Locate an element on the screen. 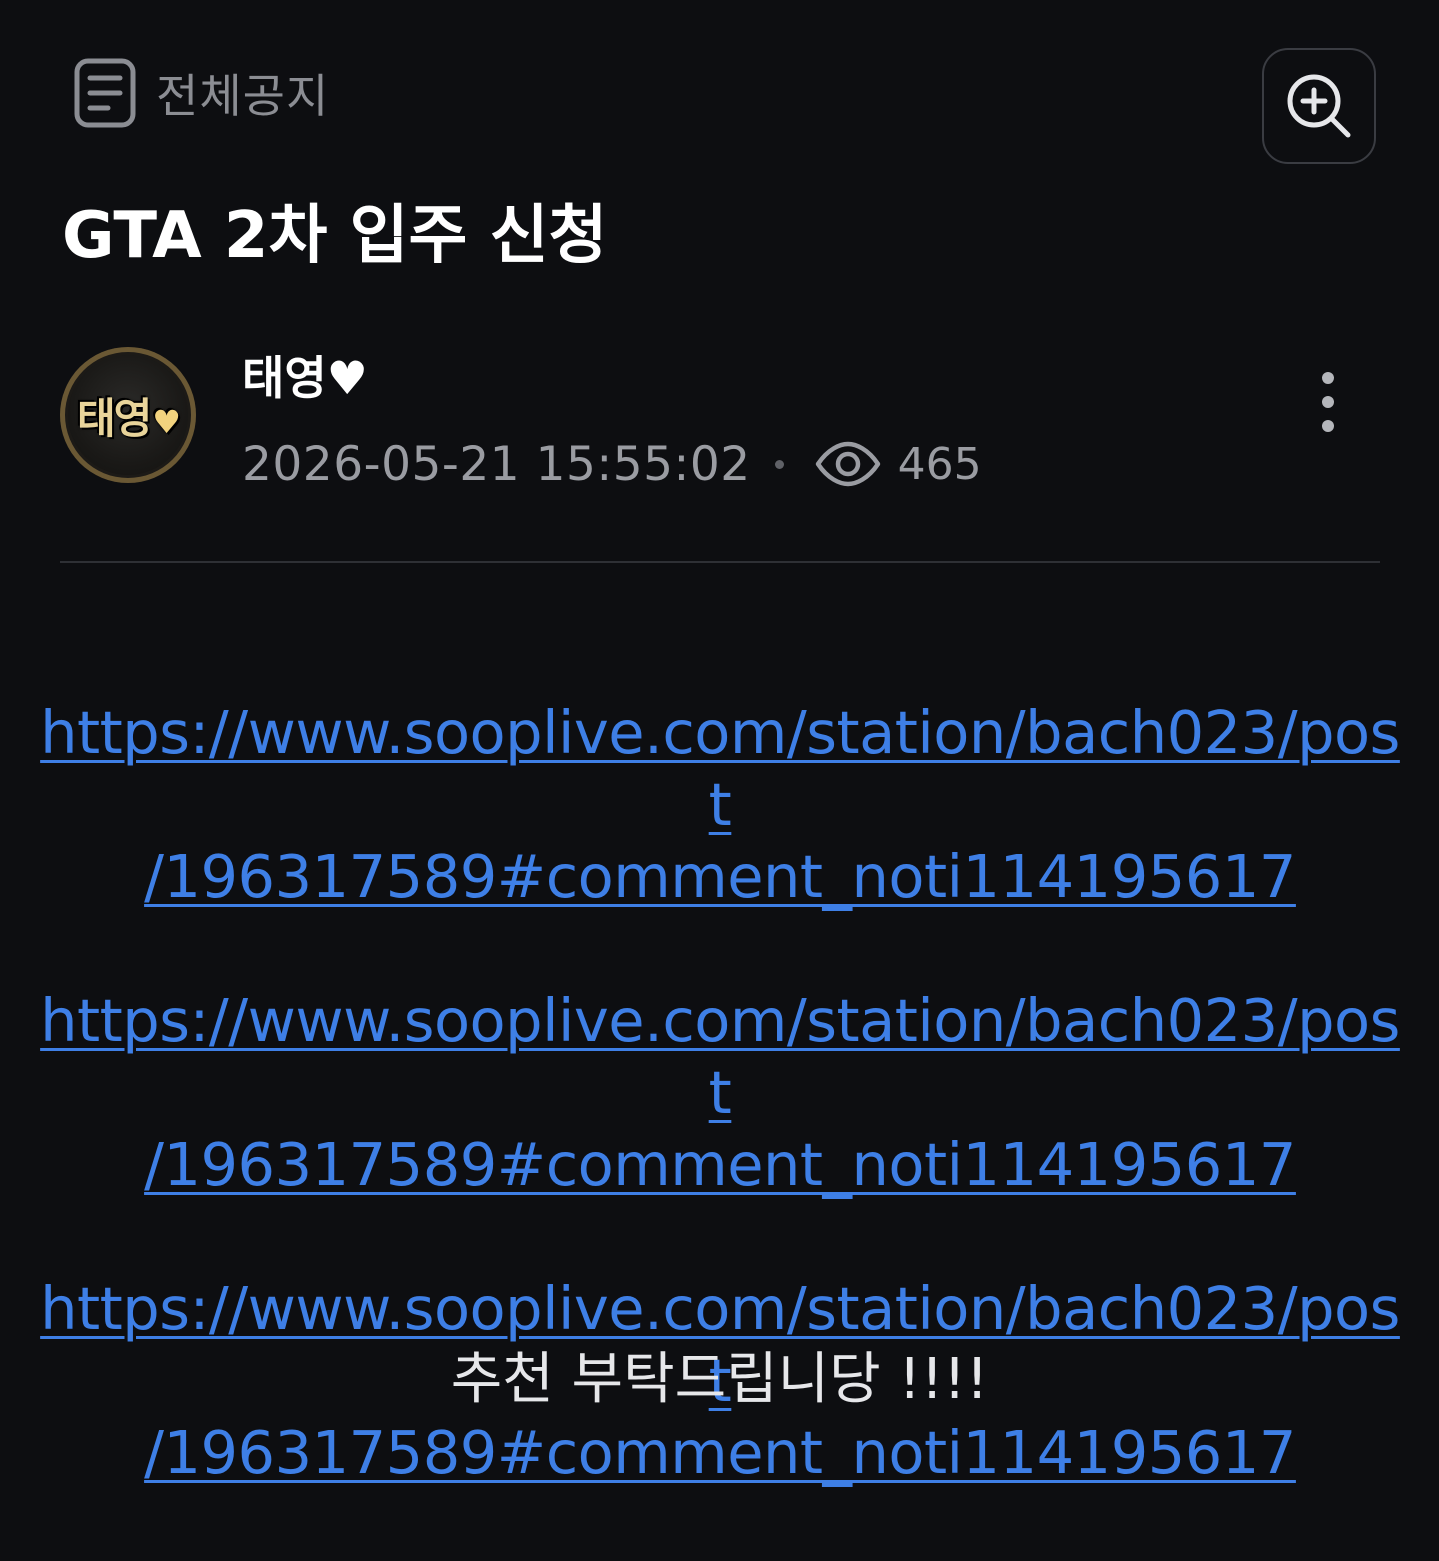 The width and height of the screenshot is (1439, 1561). board-category: 전체공지 is located at coordinates (201, 93).